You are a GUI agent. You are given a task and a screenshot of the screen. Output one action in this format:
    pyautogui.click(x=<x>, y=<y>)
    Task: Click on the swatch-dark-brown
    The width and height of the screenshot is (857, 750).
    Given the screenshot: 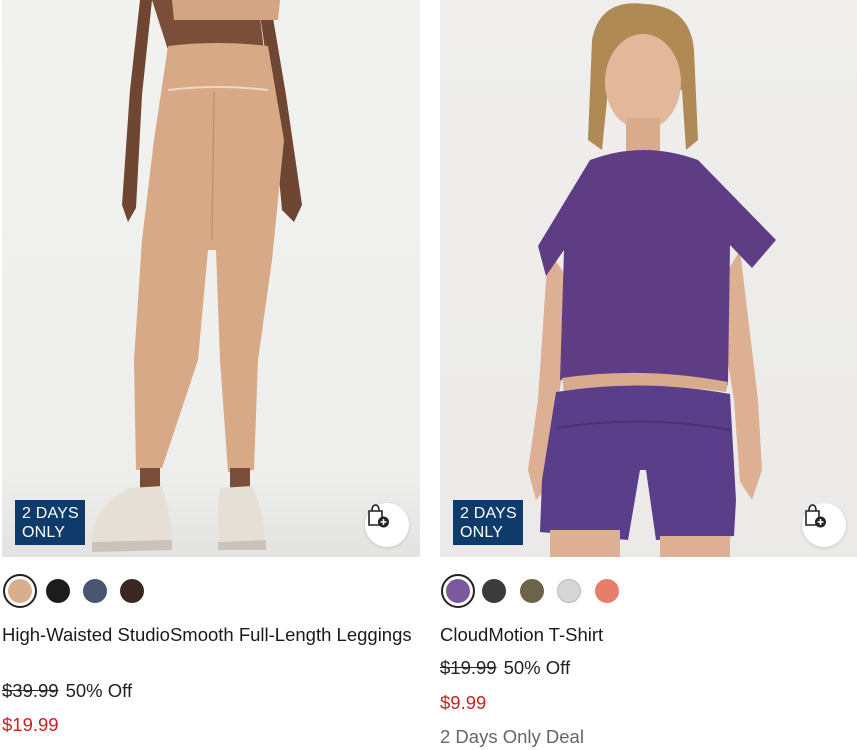 What is the action you would take?
    pyautogui.click(x=132, y=591)
    